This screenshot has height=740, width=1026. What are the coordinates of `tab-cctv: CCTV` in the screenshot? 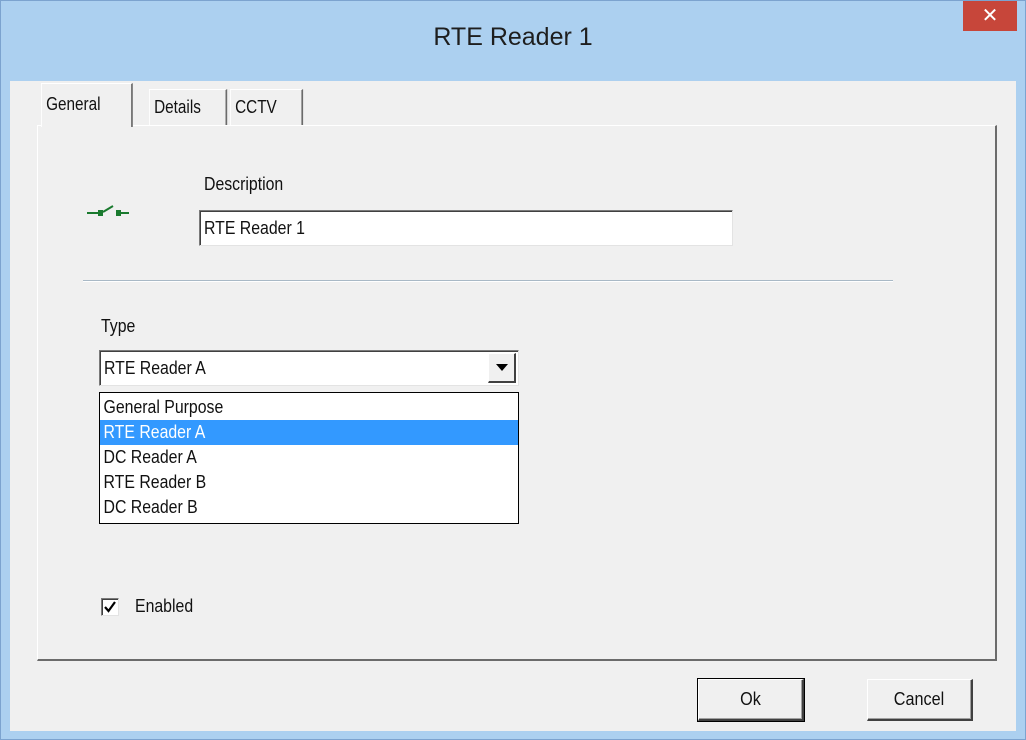 It's located at (267, 107).